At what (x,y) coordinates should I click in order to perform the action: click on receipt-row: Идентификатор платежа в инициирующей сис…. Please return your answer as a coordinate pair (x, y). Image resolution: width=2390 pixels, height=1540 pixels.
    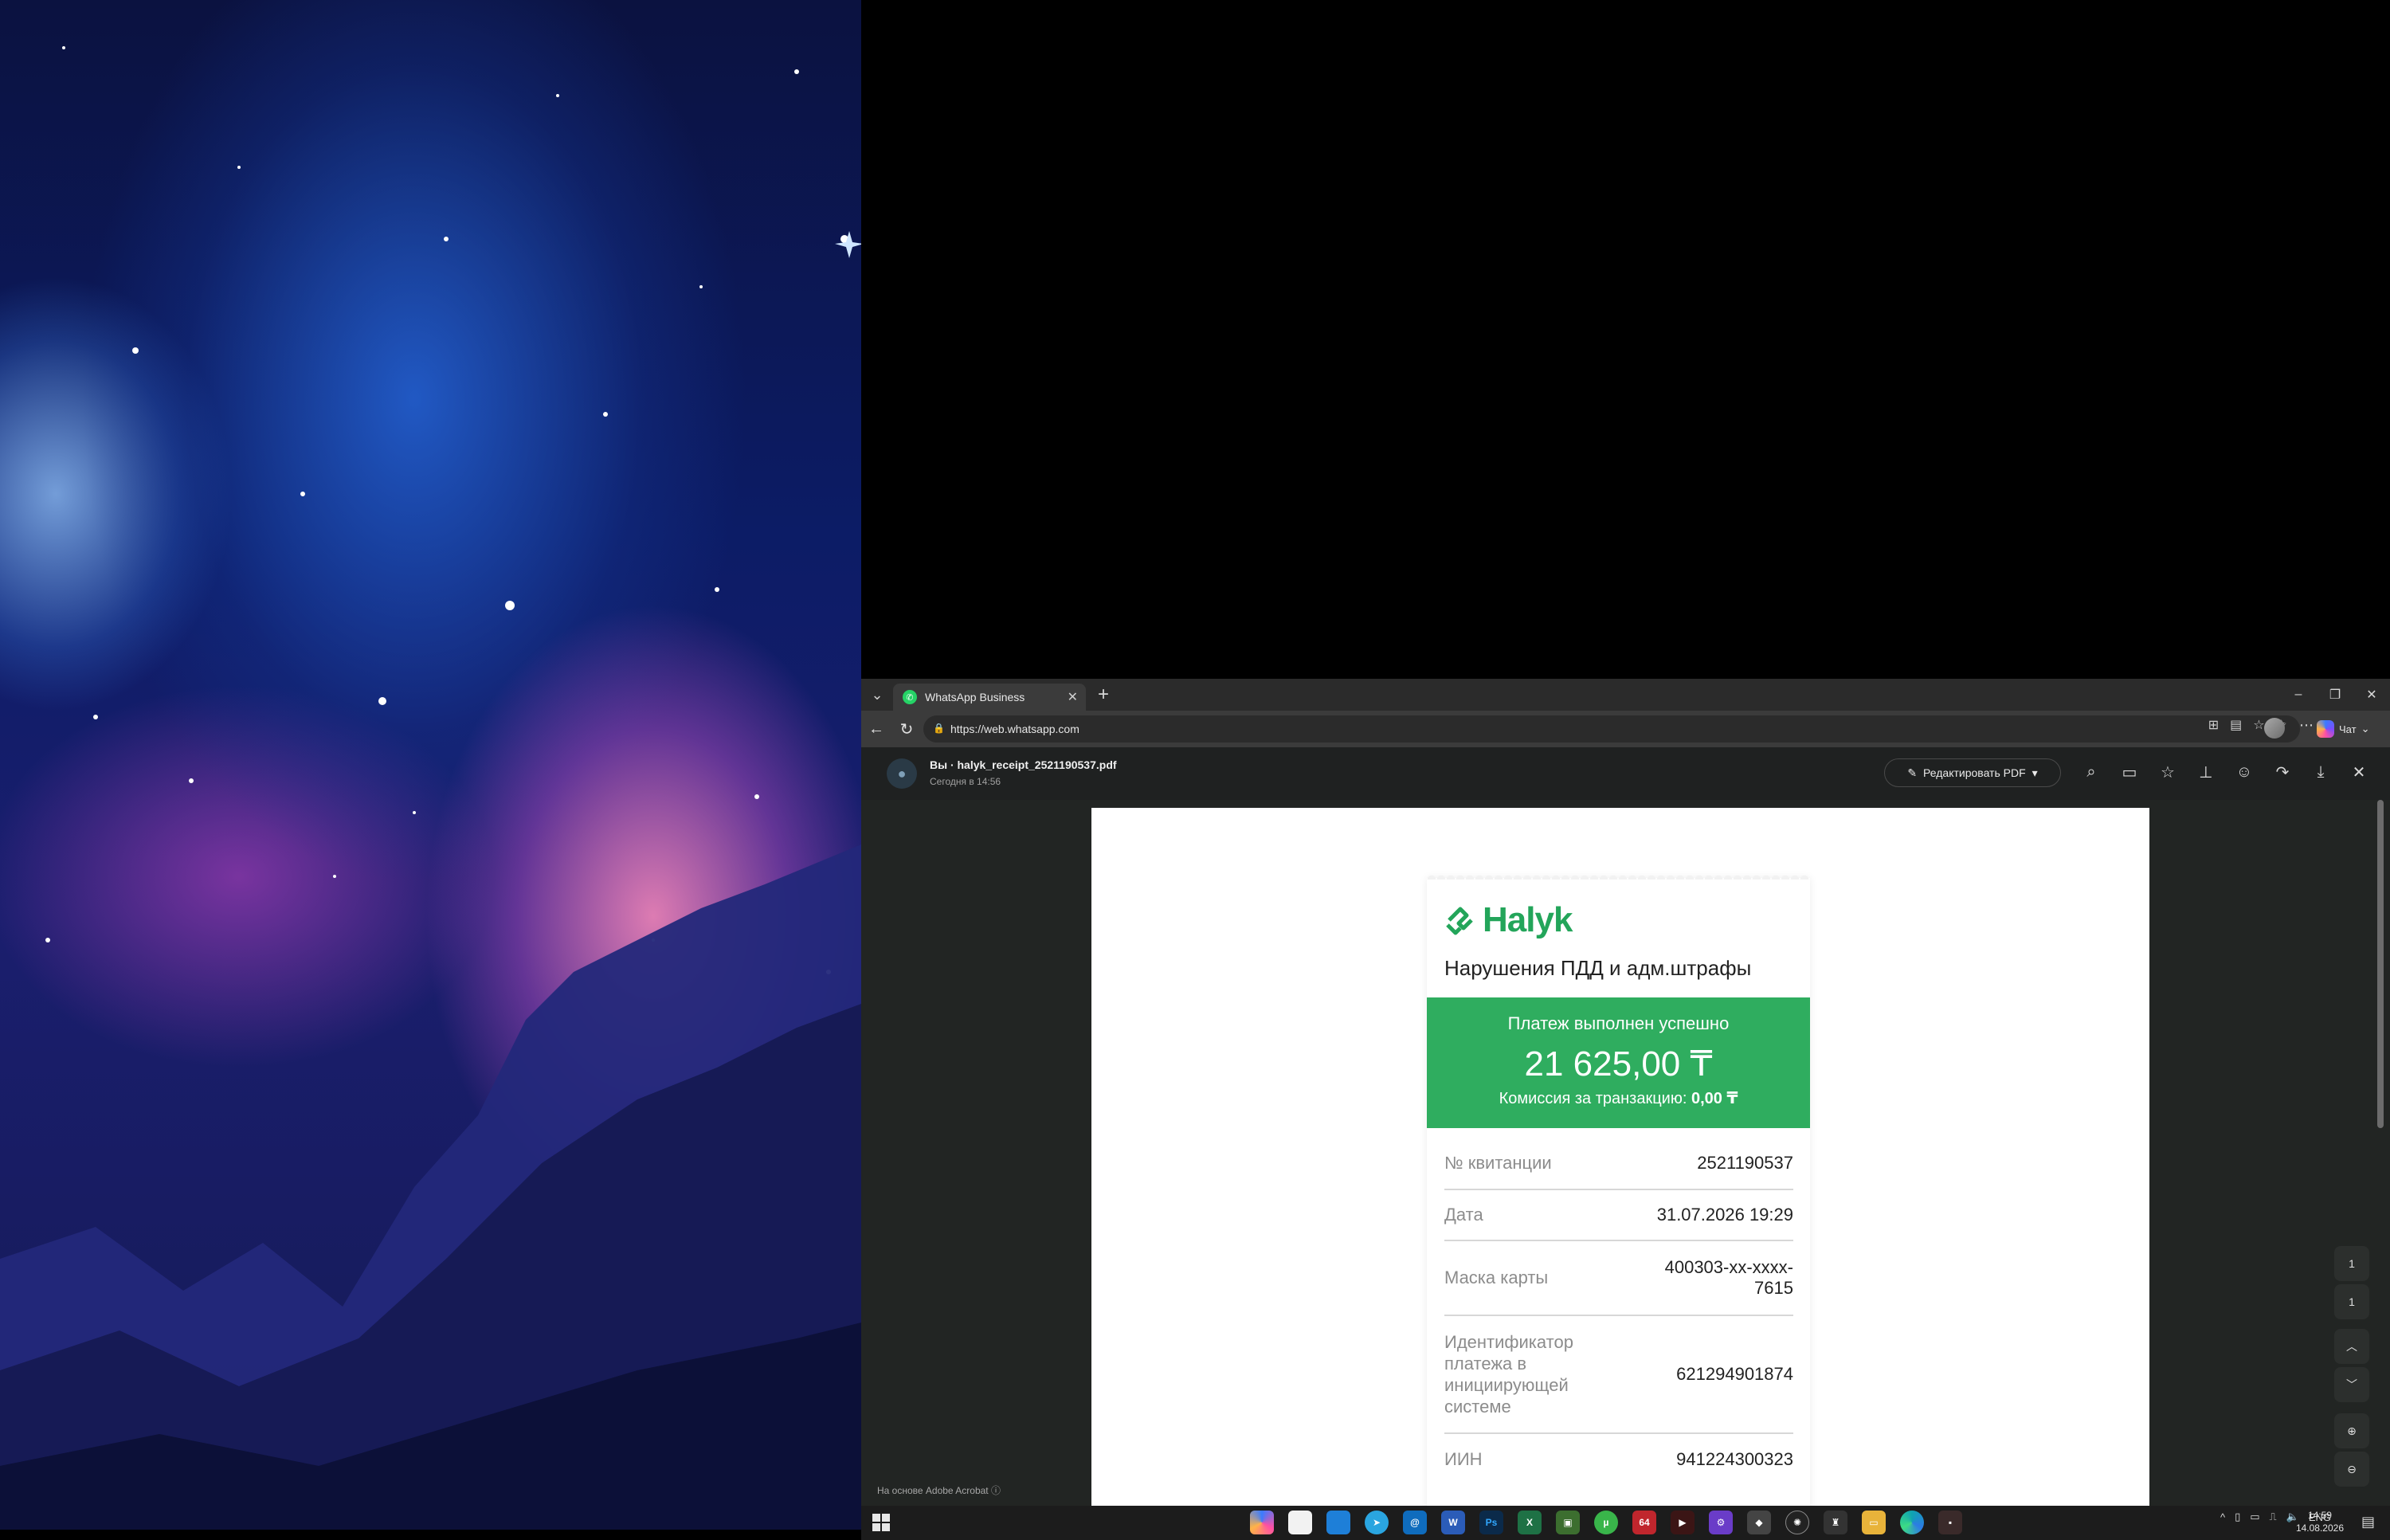
    Looking at the image, I should click on (1618, 1375).